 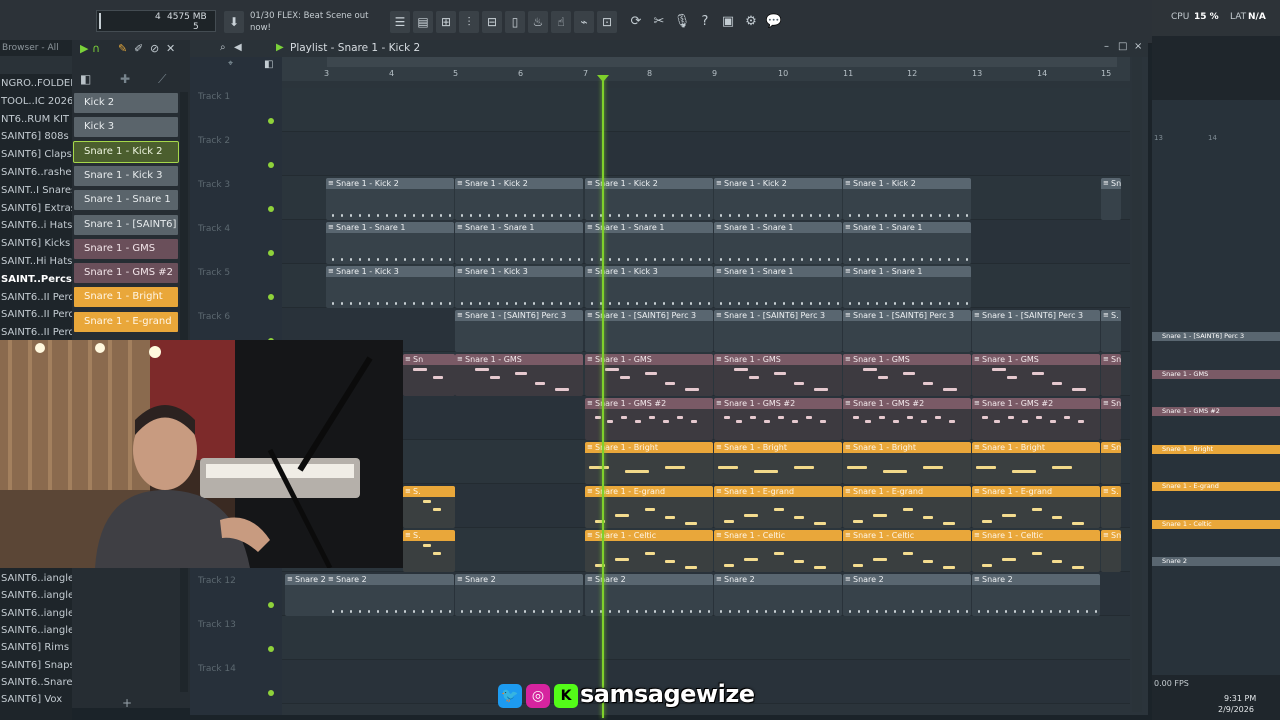 What do you see at coordinates (138, 48) in the screenshot?
I see `brush-icon: ✐` at bounding box center [138, 48].